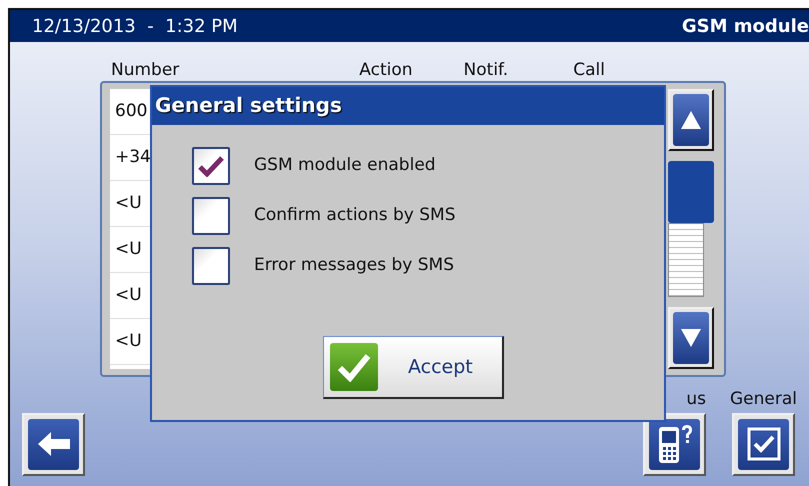 The height and width of the screenshot is (486, 809). What do you see at coordinates (696, 399) in the screenshot?
I see `button-label: us` at bounding box center [696, 399].